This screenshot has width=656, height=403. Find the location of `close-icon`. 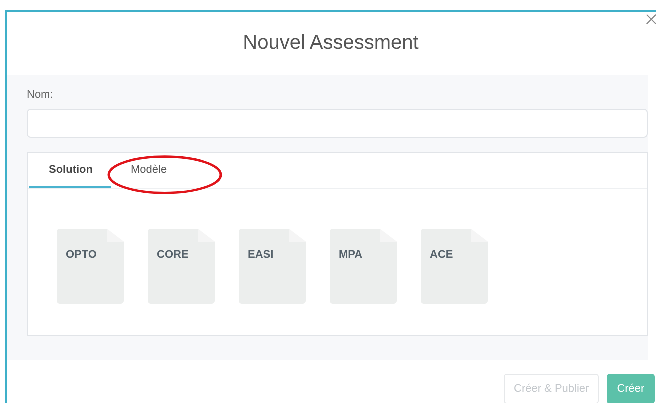

close-icon is located at coordinates (651, 19).